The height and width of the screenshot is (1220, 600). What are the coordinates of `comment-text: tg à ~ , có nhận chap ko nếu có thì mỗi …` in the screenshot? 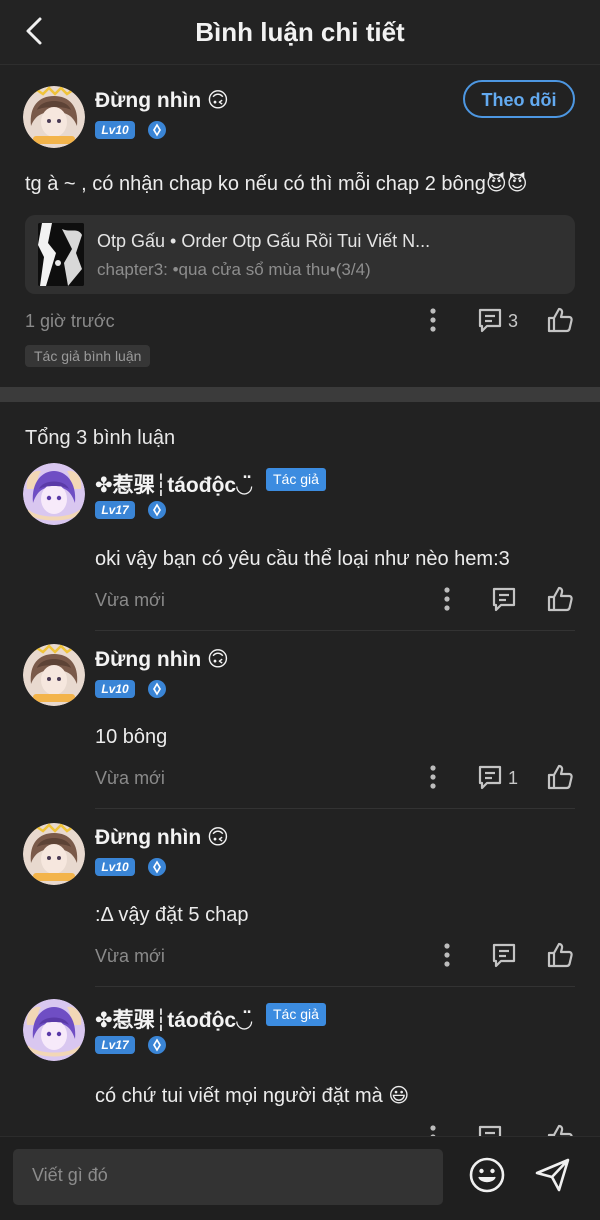 It's located at (276, 184).